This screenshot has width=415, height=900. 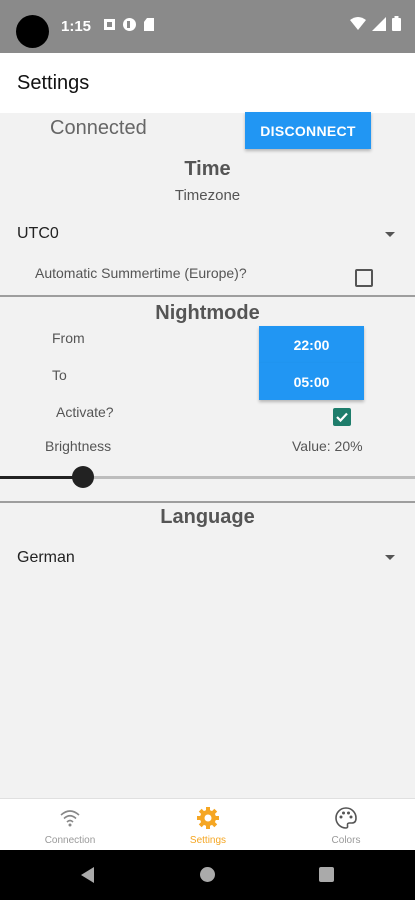 What do you see at coordinates (70, 818) in the screenshot?
I see `wifi-icon` at bounding box center [70, 818].